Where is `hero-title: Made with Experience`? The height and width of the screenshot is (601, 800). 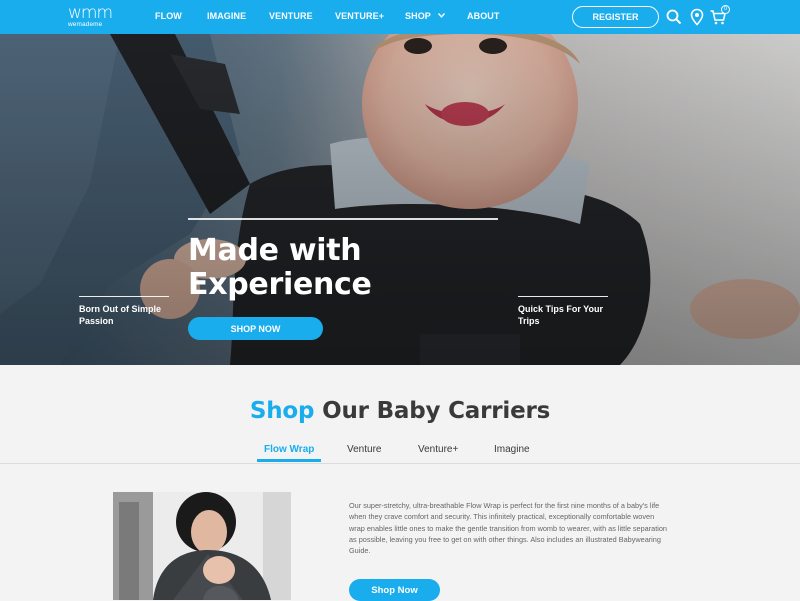 hero-title: Made with Experience is located at coordinates (280, 268).